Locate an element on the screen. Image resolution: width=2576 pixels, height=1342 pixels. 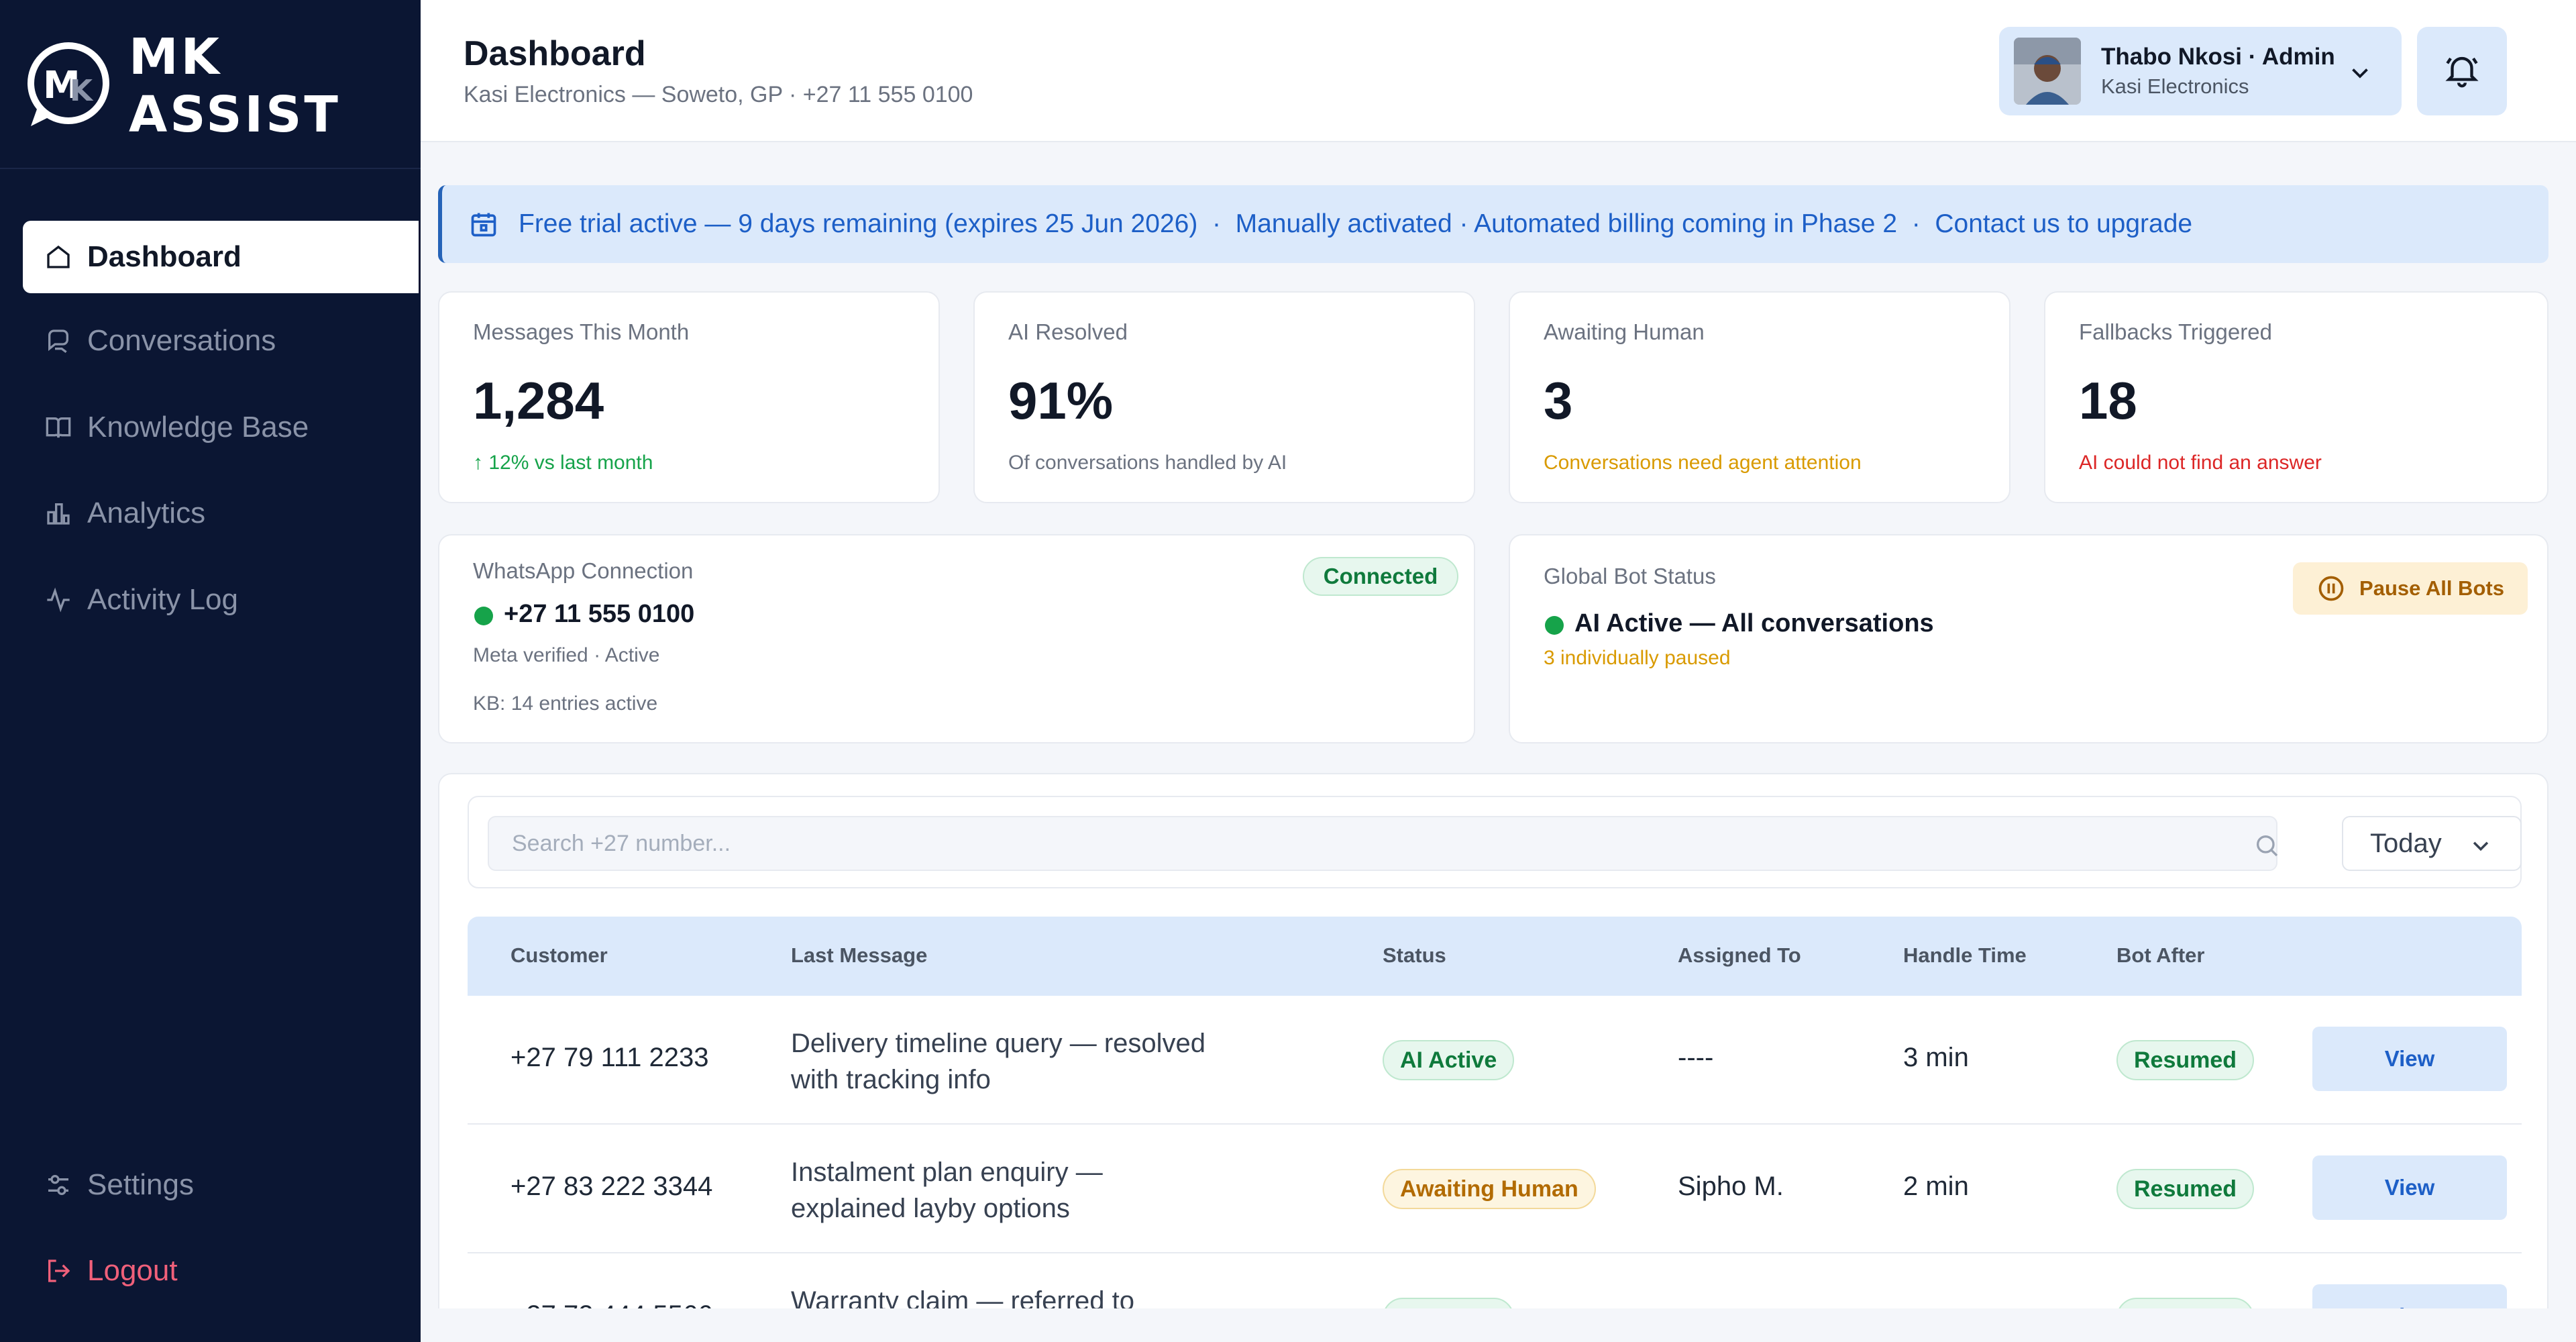
column-header-customer: Customer is located at coordinates (559, 956).